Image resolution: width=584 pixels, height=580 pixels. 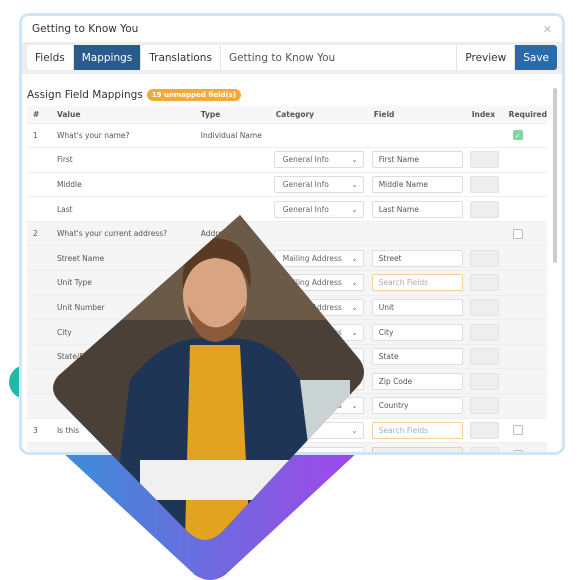 I want to click on required-checkbox: ✓, so click(x=517, y=135).